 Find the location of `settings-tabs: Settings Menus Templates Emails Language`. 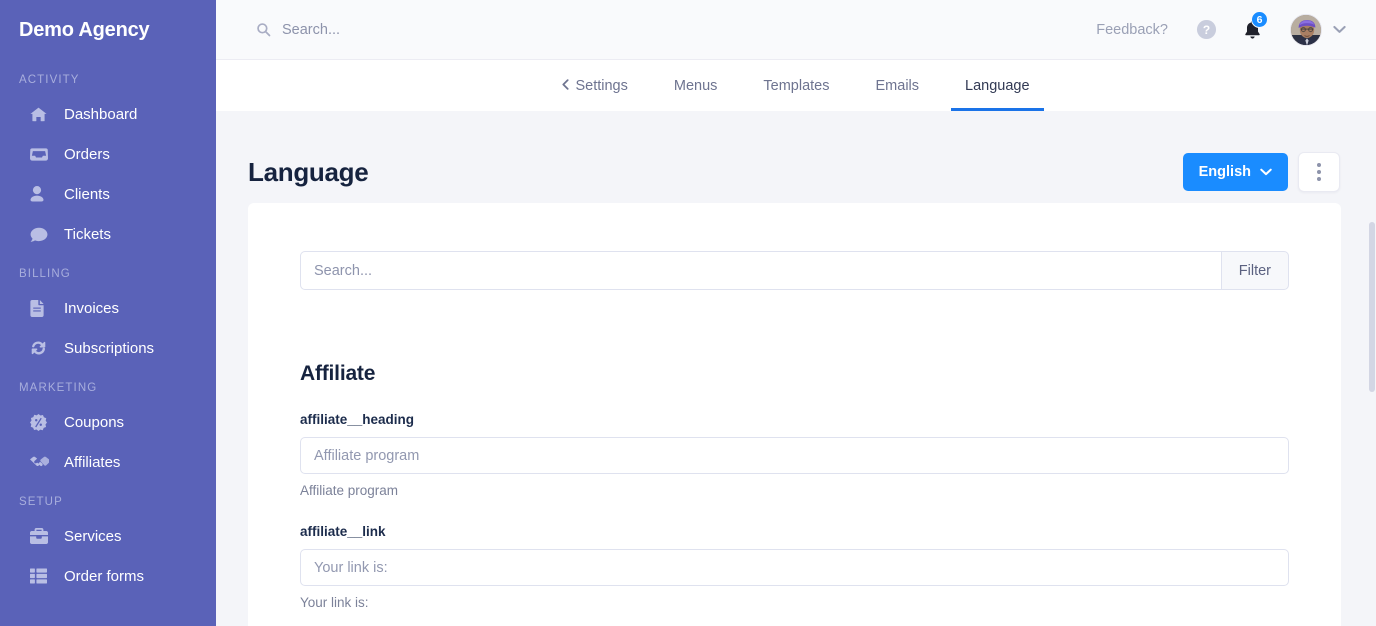

settings-tabs: Settings Menus Templates Emails Language is located at coordinates (796, 85).